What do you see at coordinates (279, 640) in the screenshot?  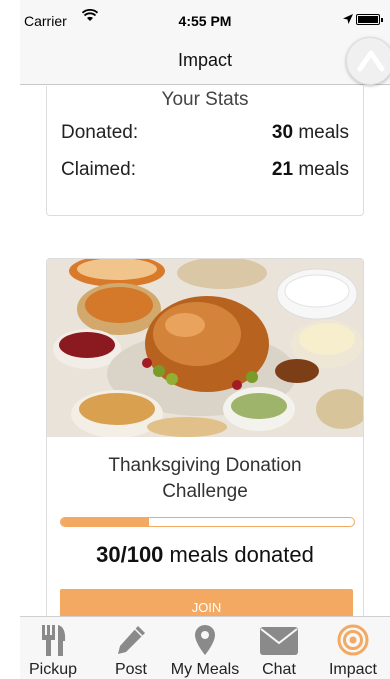 I see `envelope-icon` at bounding box center [279, 640].